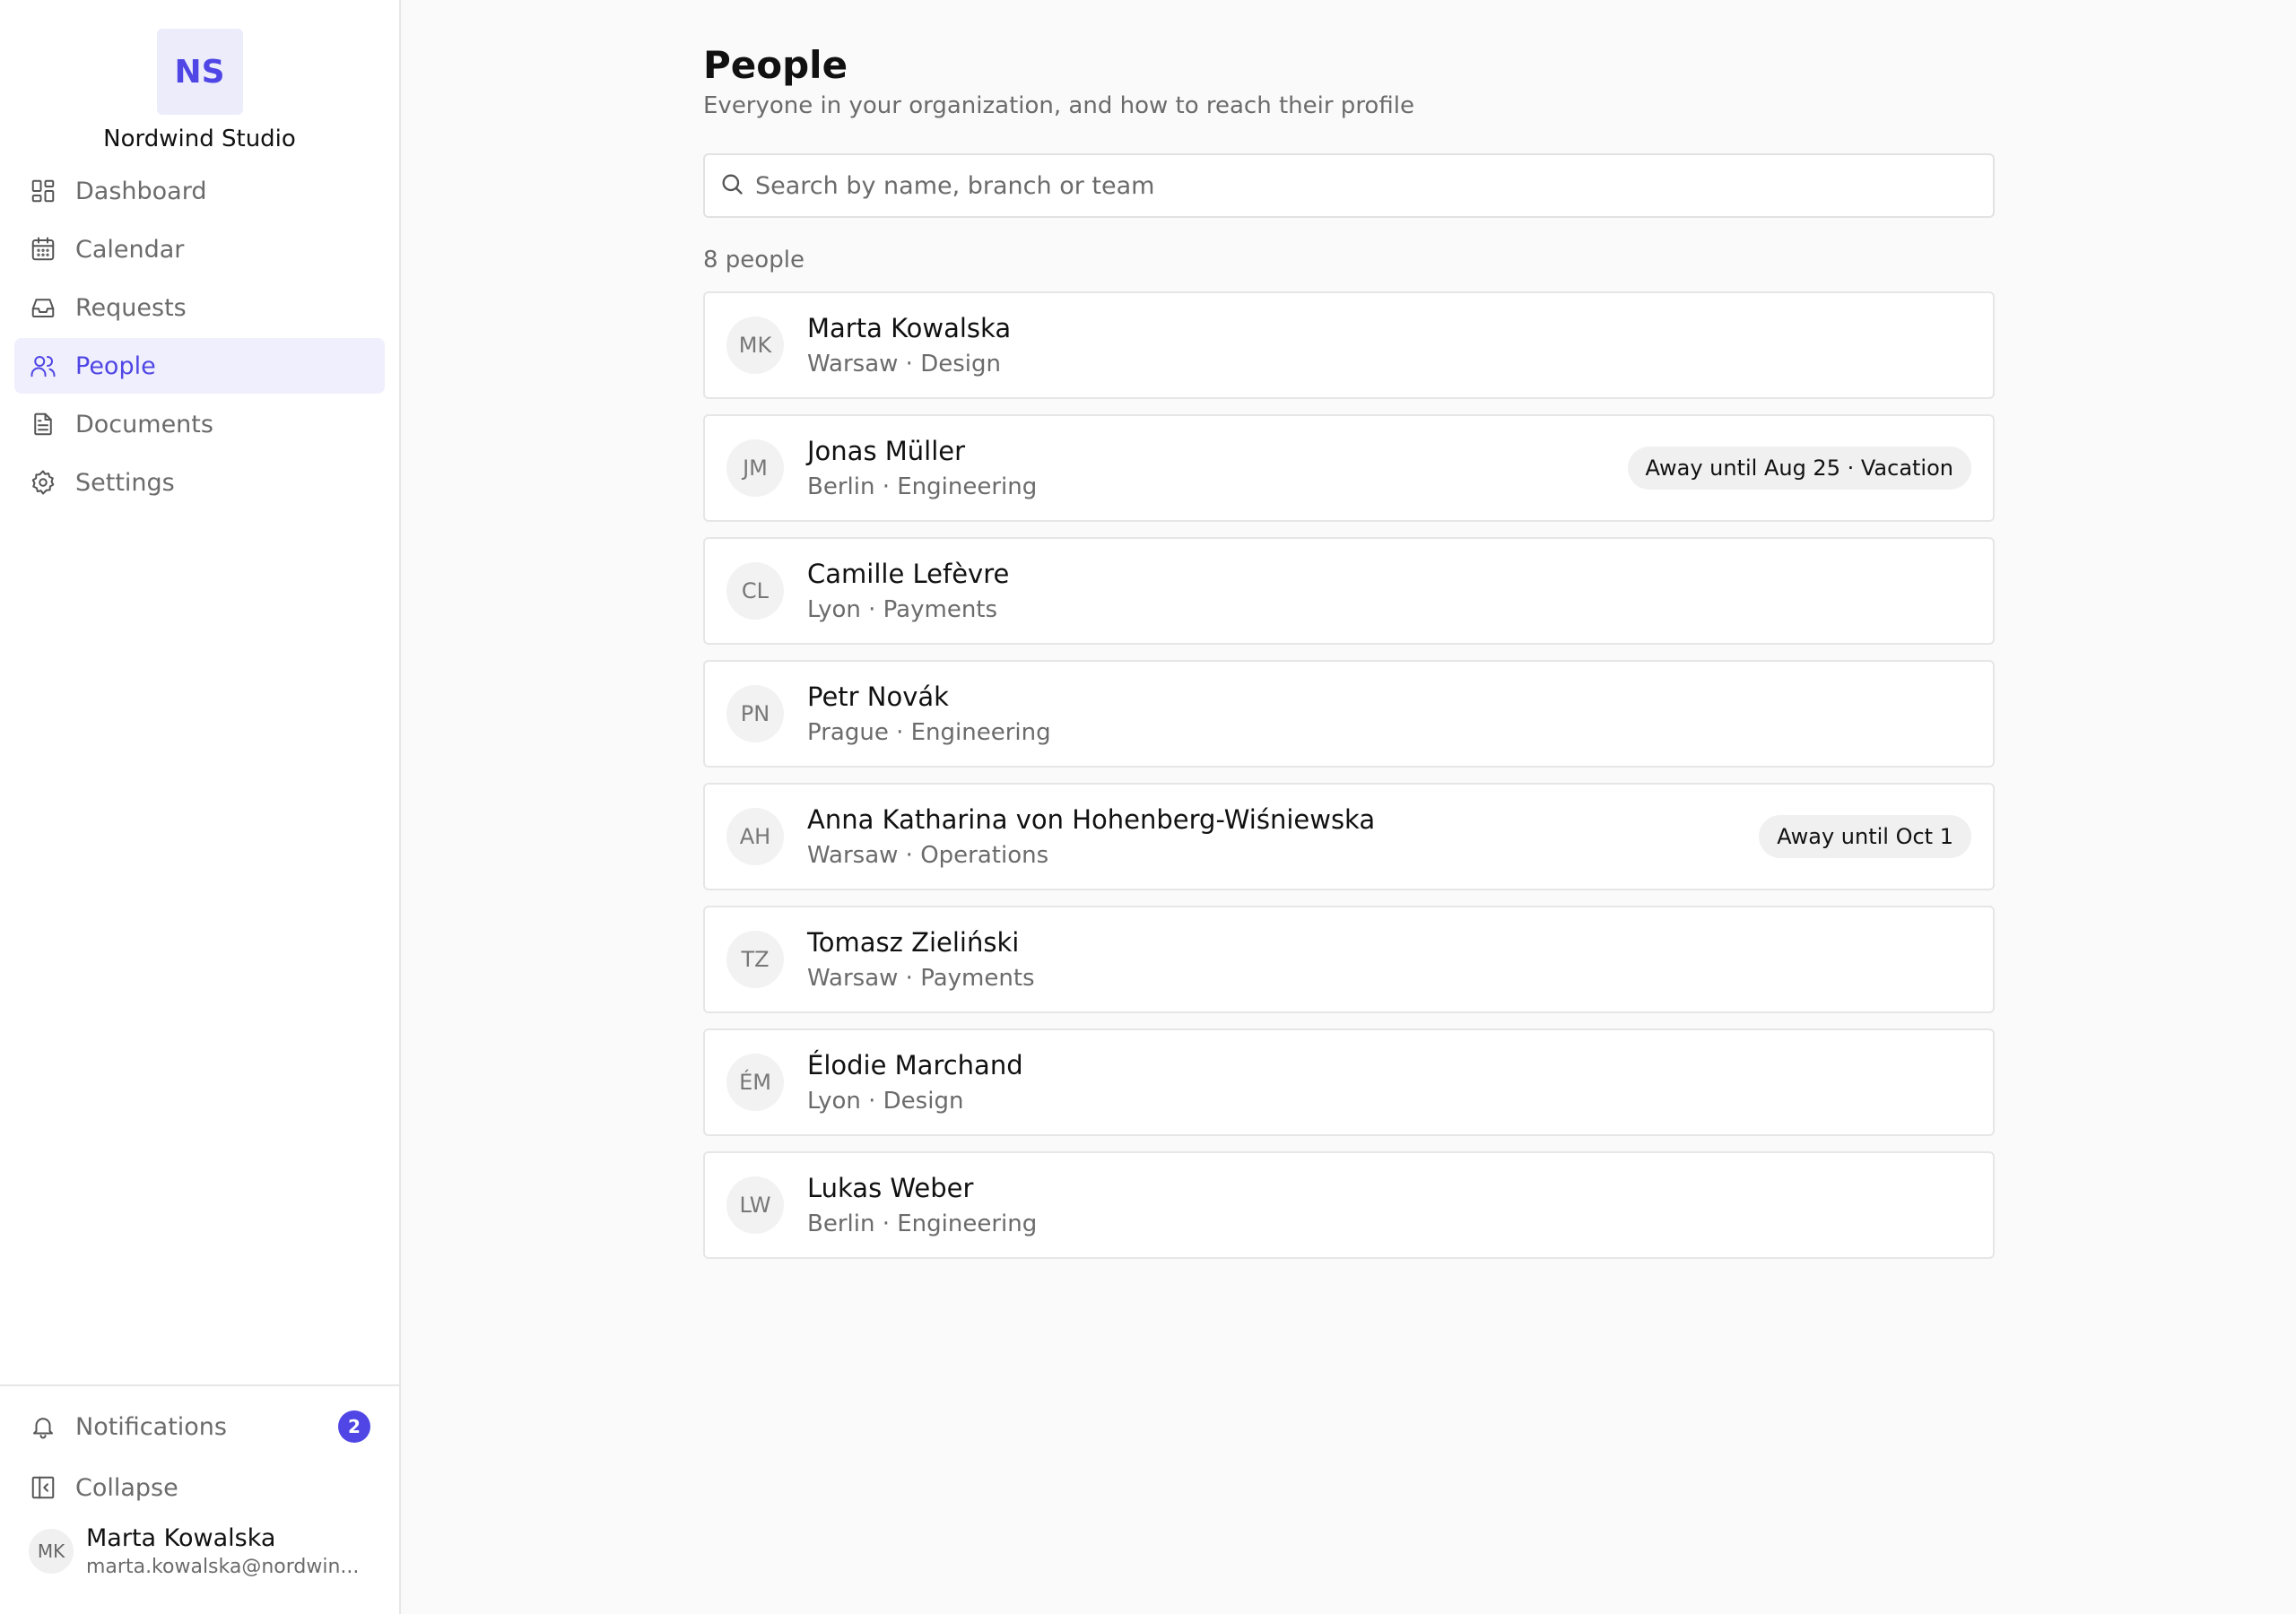 This screenshot has height=1614, width=2296. What do you see at coordinates (921, 978) in the screenshot?
I see `person-location-team: Warsaw · Payments` at bounding box center [921, 978].